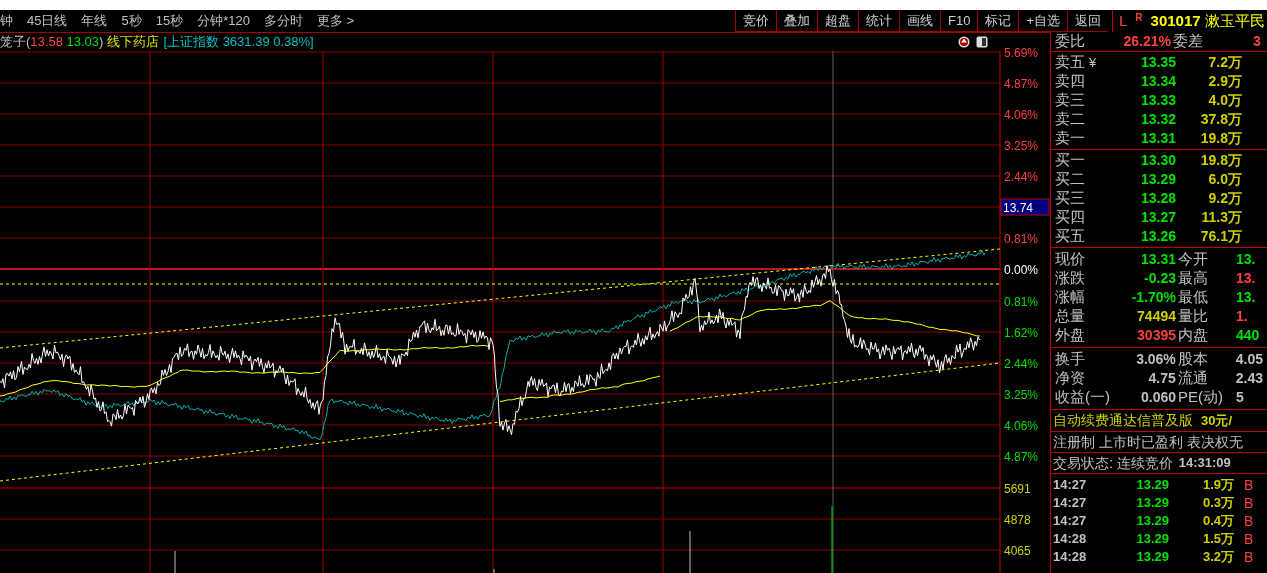 The image size is (1267, 573). Describe the element at coordinates (169, 21) in the screenshot. I see `period-tab: 15秒` at that location.